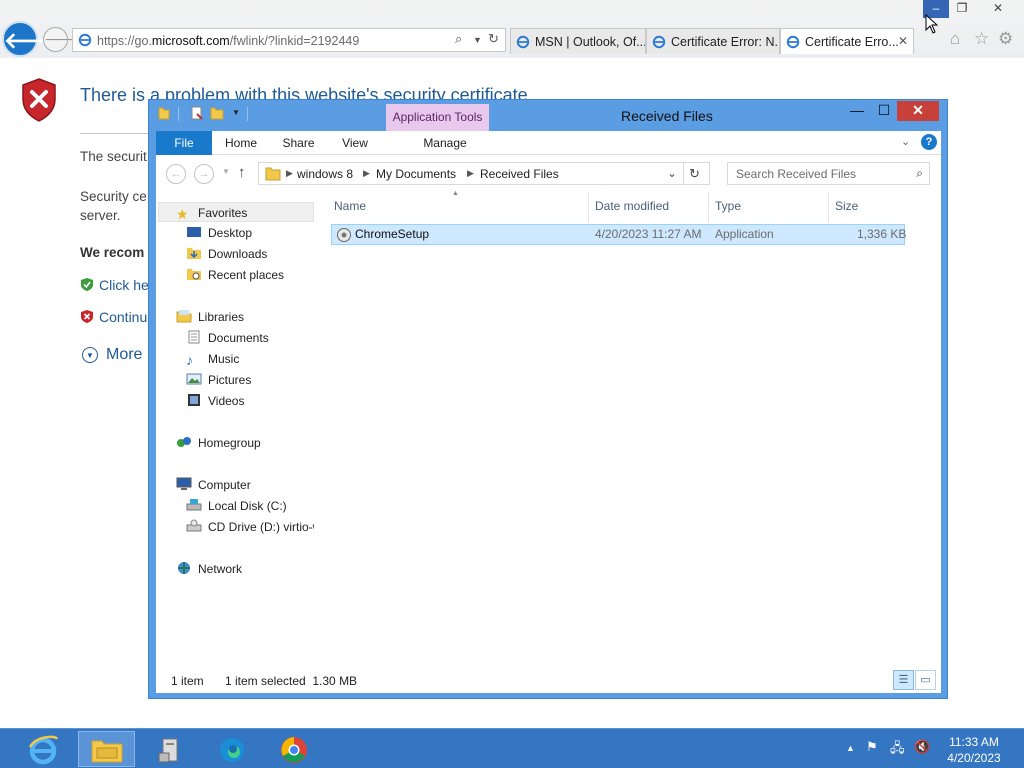  I want to click on column-size: Size, so click(846, 206).